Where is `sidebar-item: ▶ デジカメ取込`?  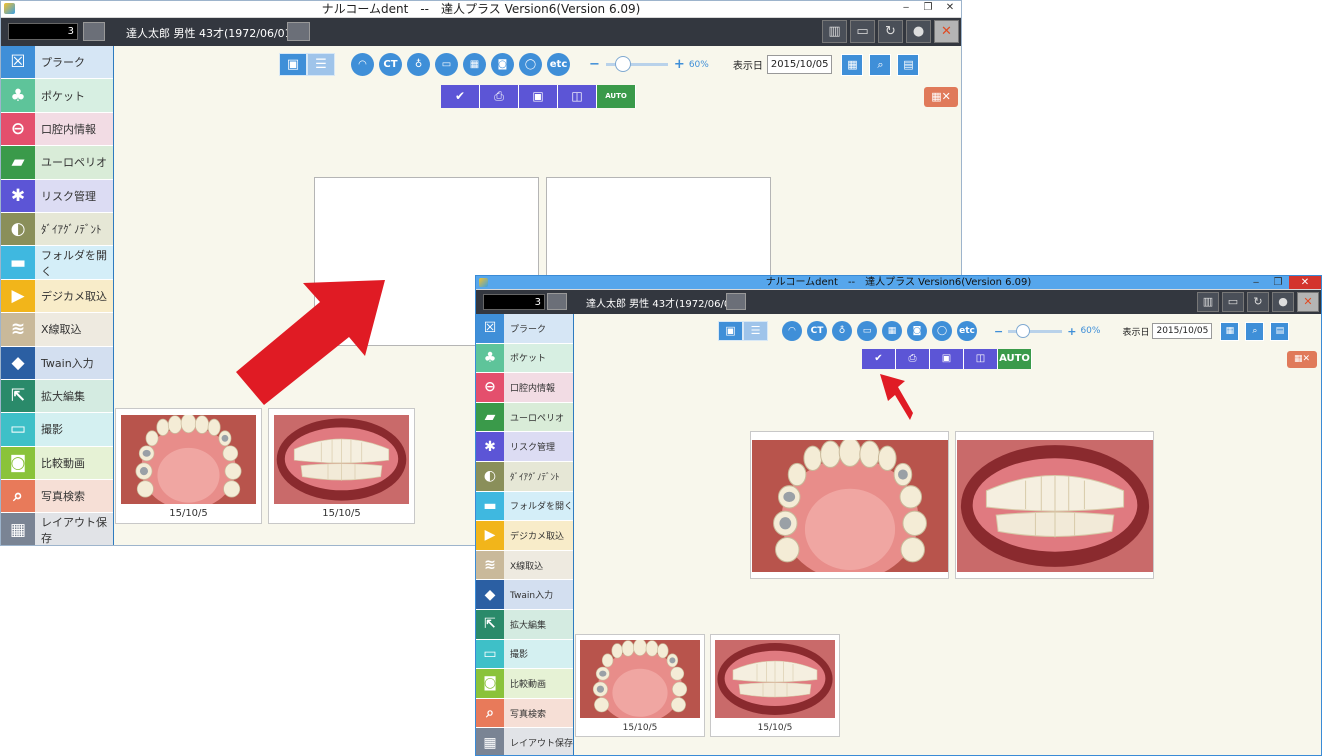 sidebar-item: ▶ デジカメ取込 is located at coordinates (57, 296).